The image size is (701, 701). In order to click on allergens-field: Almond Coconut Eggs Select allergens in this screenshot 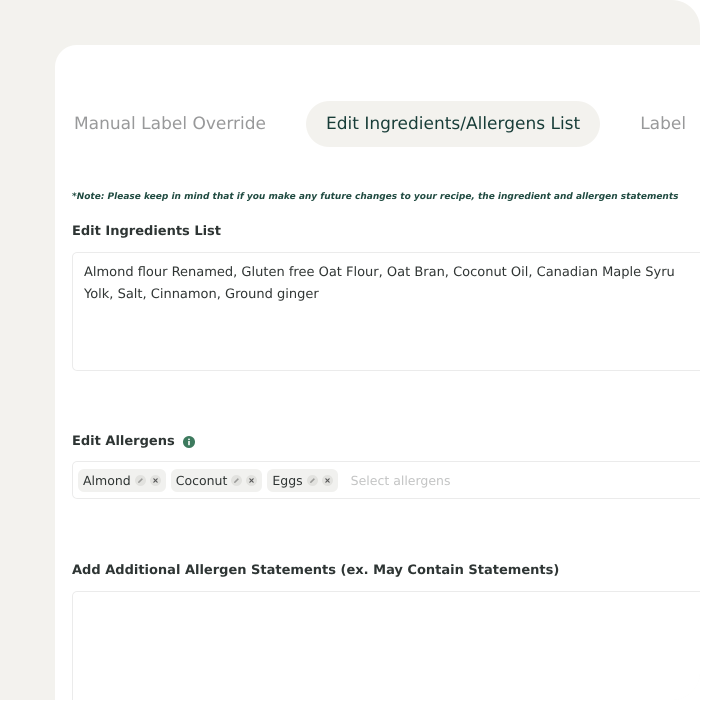, I will do `click(386, 480)`.